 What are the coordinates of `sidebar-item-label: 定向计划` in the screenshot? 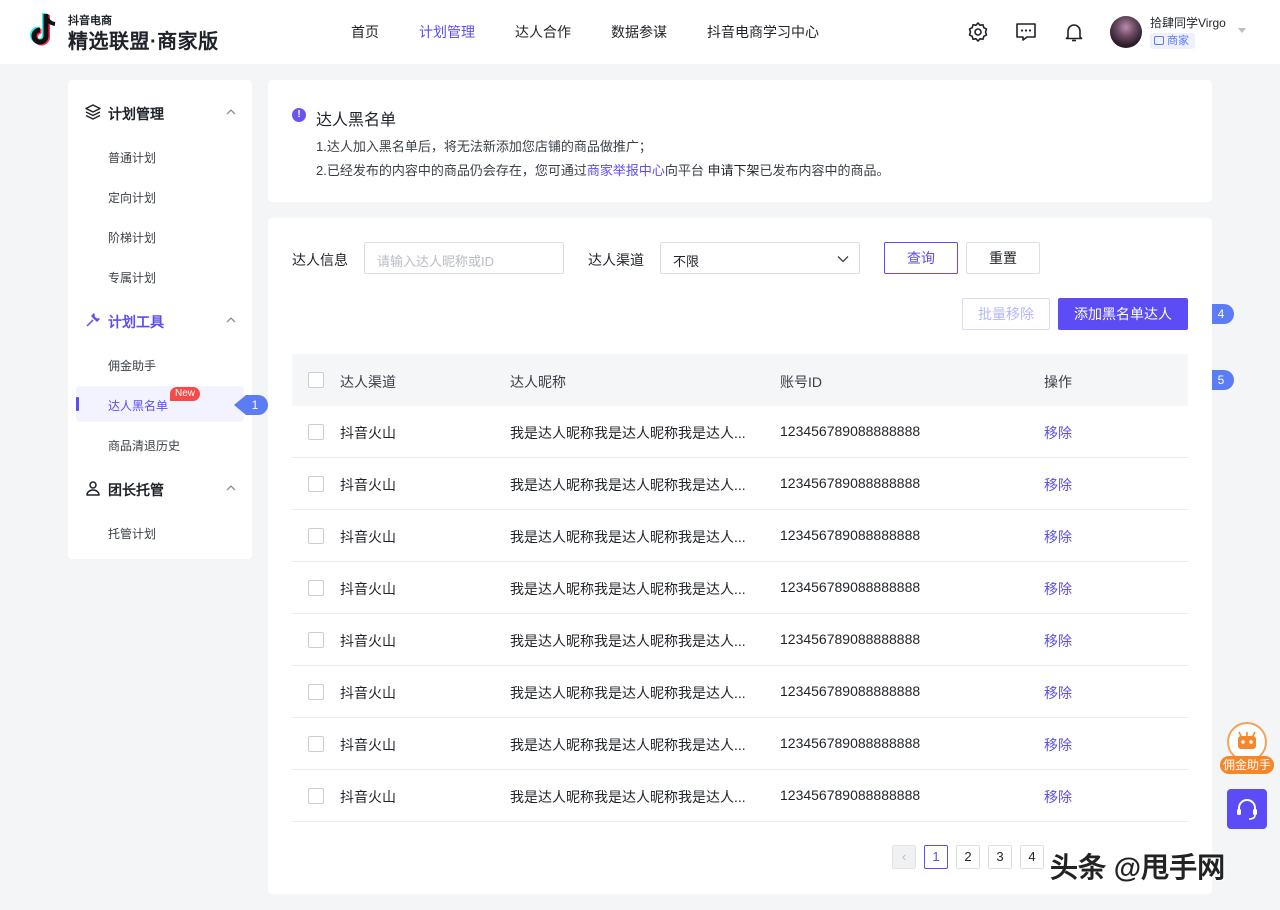 It's located at (132, 198).